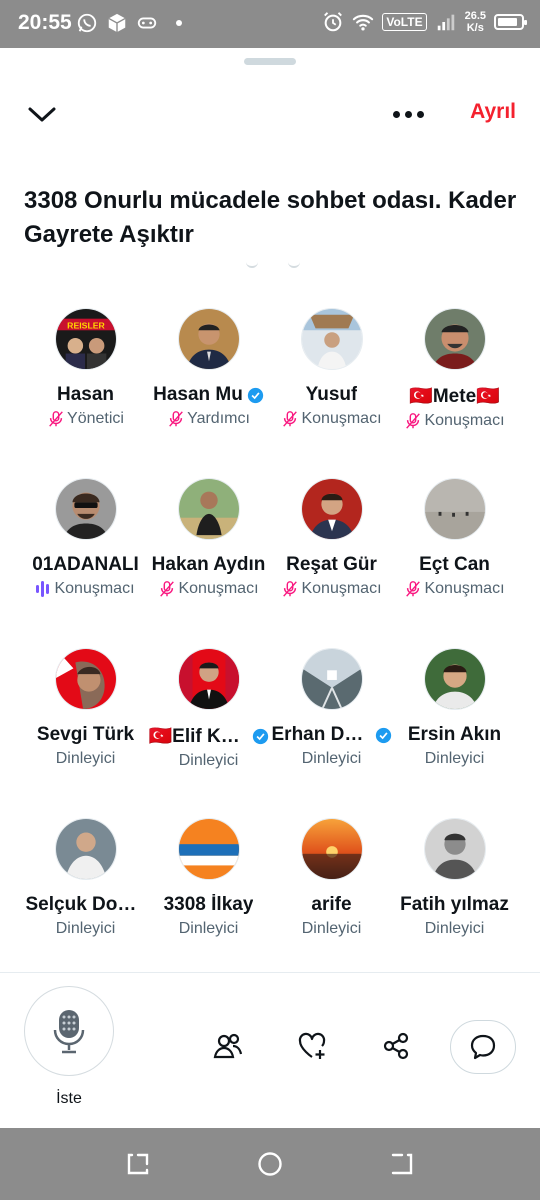 The image size is (540, 1200). I want to click on participant-card: Selçuk Doğan Dinleyici, so click(85, 903).